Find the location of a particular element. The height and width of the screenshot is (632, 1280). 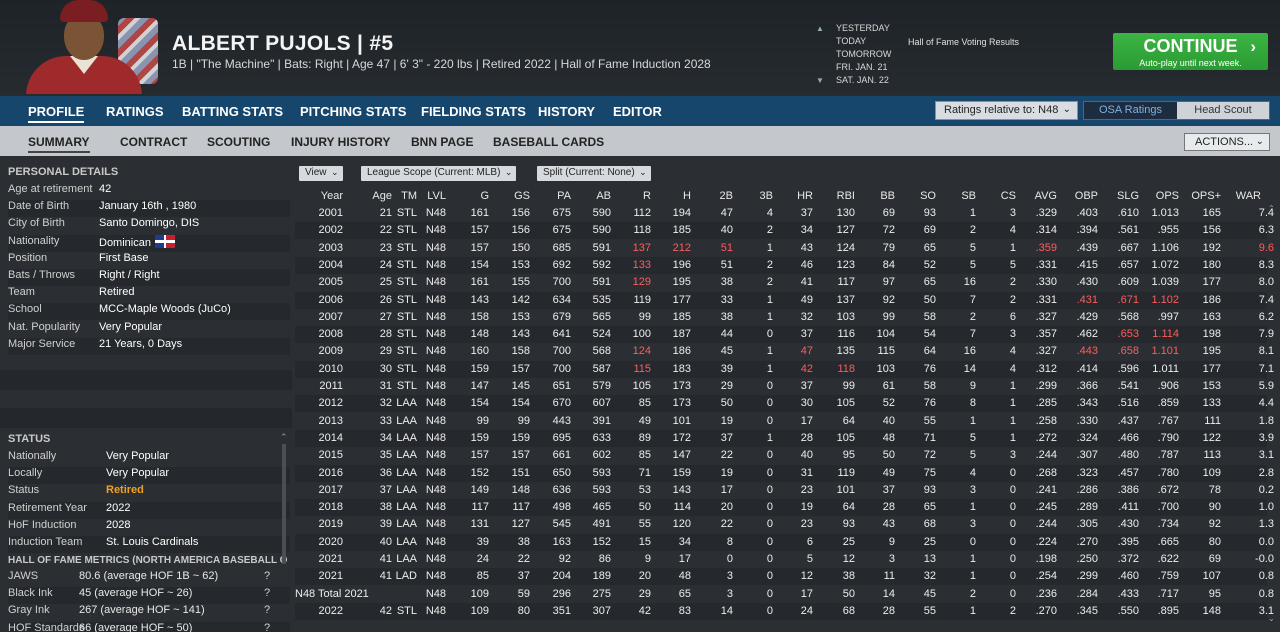

league-scope-dropdown: League Scope (Current: MLB) ⌄ is located at coordinates (439, 173).